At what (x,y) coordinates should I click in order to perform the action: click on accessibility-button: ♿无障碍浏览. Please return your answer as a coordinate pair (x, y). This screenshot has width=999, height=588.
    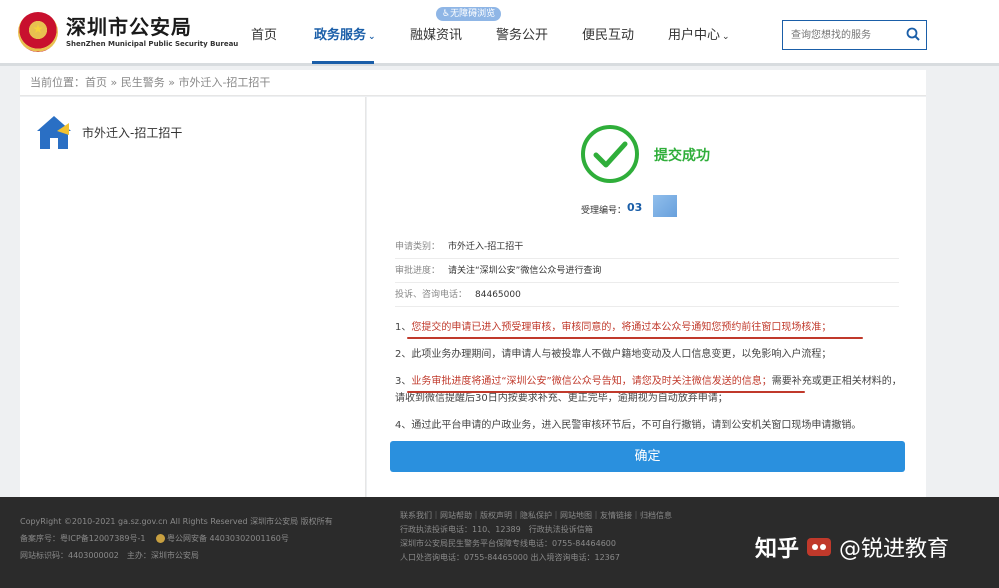
    Looking at the image, I should click on (469, 14).